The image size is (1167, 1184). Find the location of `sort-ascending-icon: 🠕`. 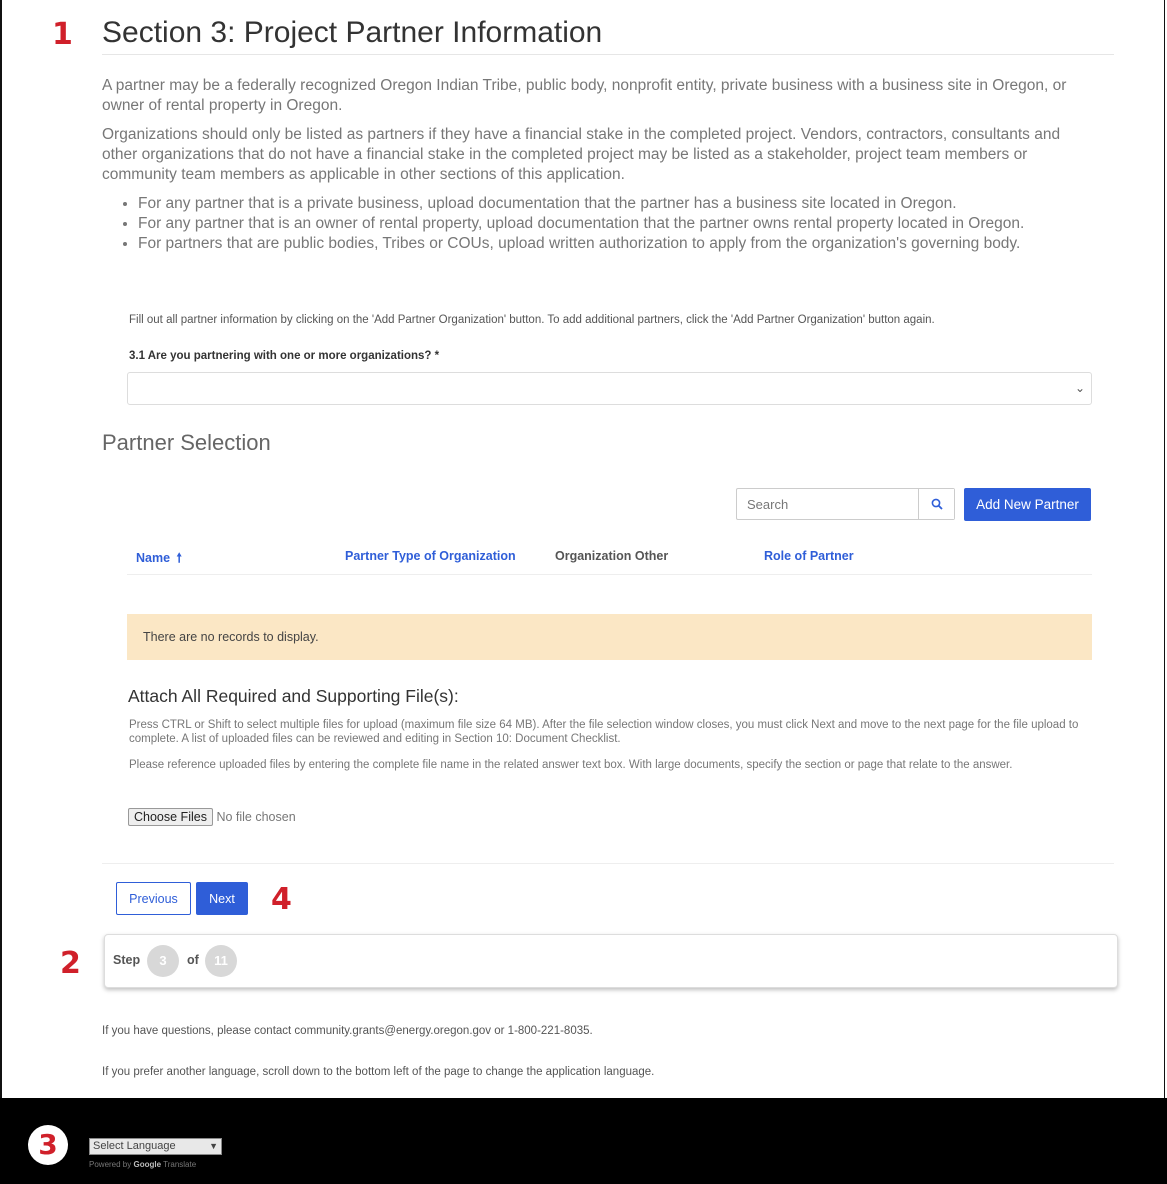

sort-ascending-icon: 🠕 is located at coordinates (179, 558).